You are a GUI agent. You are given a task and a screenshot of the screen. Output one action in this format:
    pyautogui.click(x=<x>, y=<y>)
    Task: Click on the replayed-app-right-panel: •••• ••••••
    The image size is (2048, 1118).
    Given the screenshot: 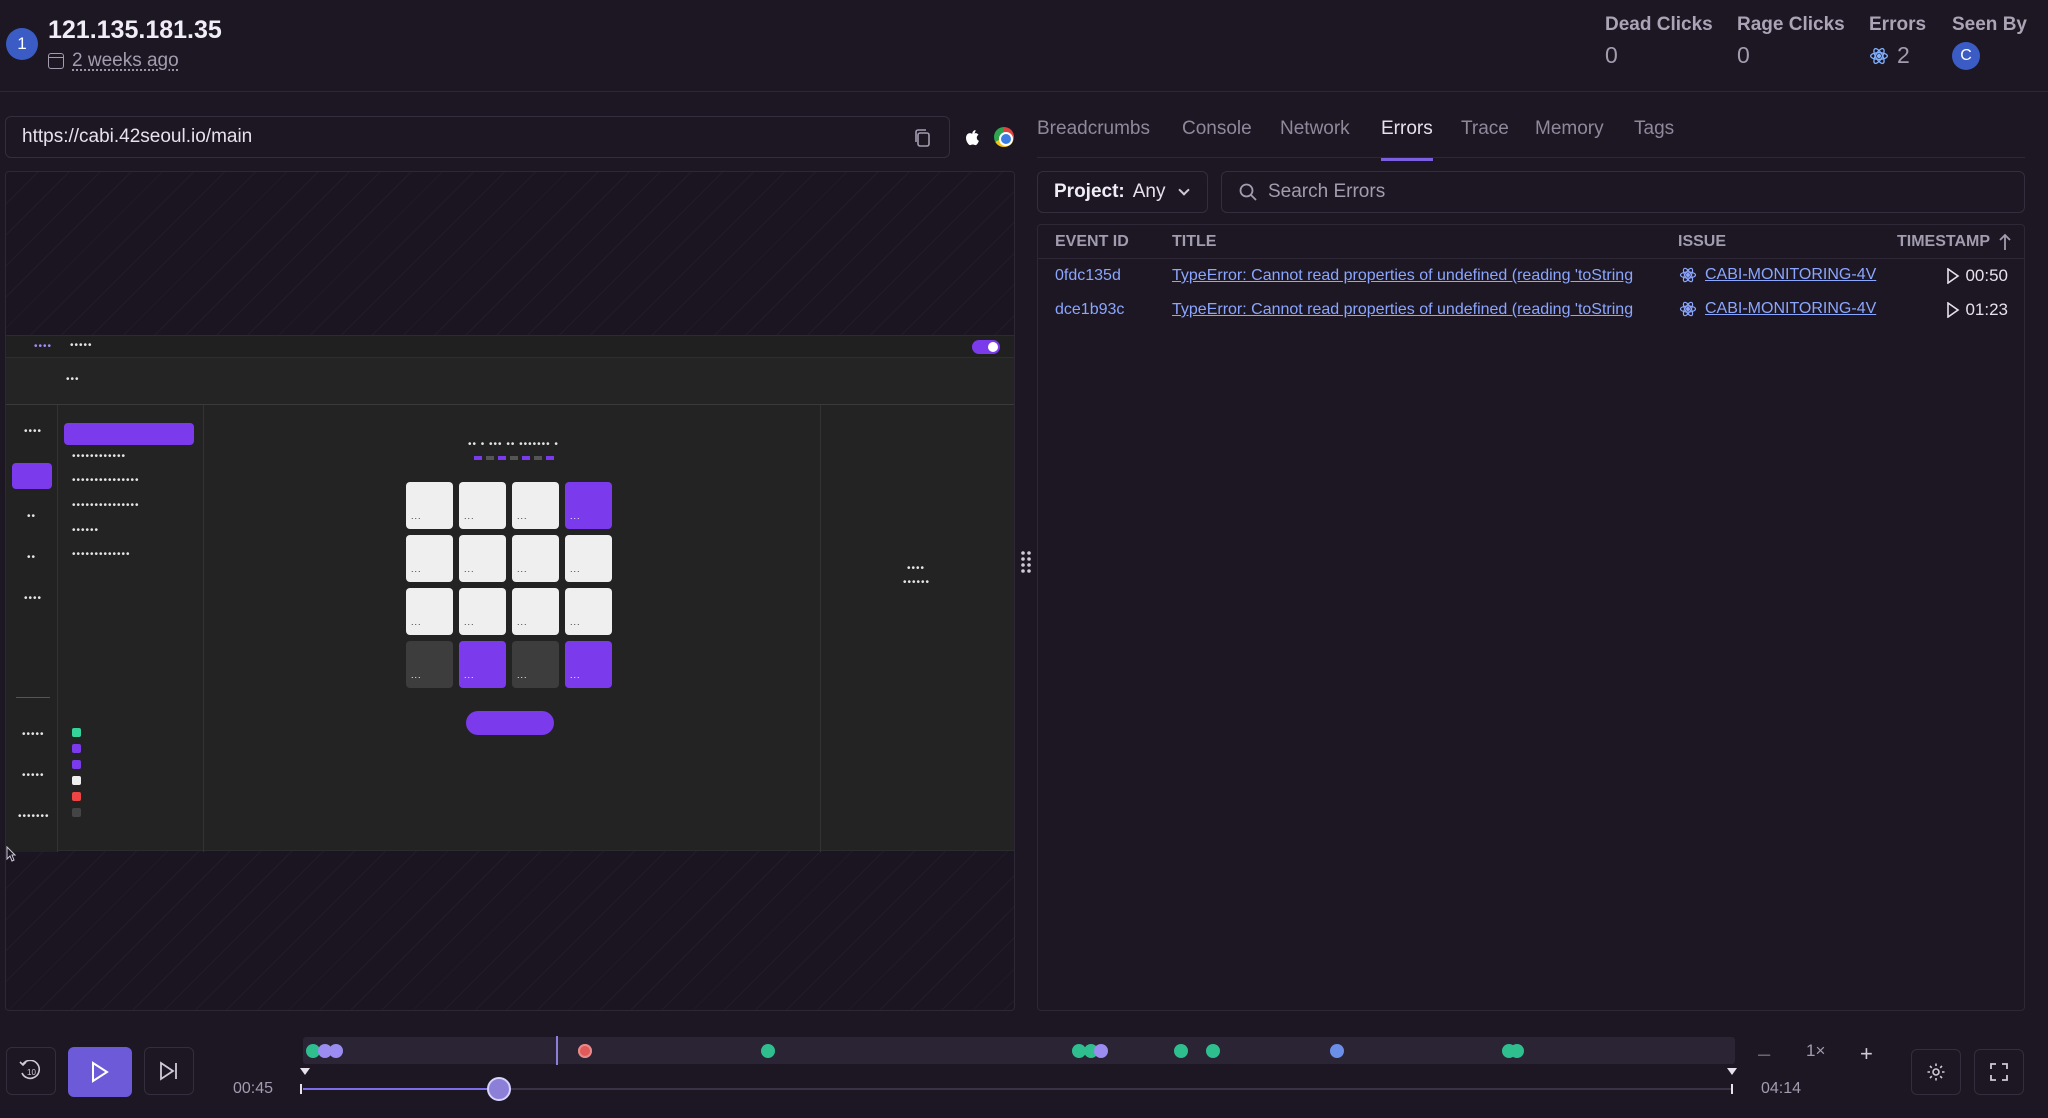 What is the action you would take?
    pyautogui.click(x=917, y=628)
    